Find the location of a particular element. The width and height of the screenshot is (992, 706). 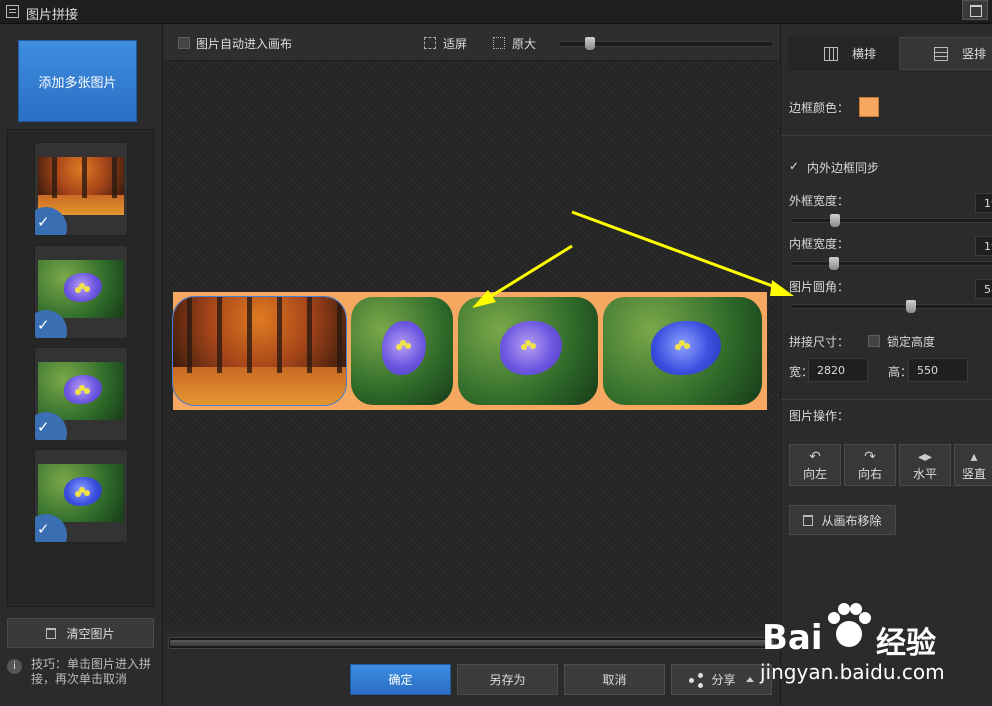

rotate-left-label: 向左 is located at coordinates (814, 474).